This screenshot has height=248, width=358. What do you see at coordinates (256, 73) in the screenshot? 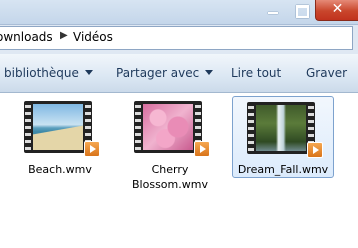
I see `play-all-button: Lire tout` at bounding box center [256, 73].